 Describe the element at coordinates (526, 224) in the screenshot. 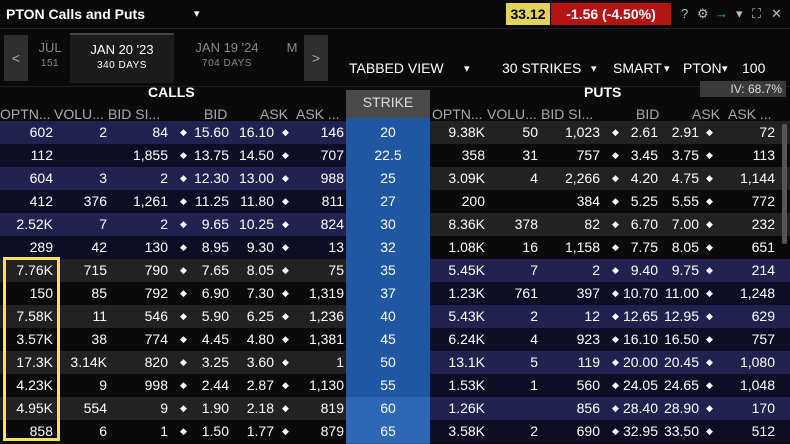

I see `put-volume-cell: 378` at that location.